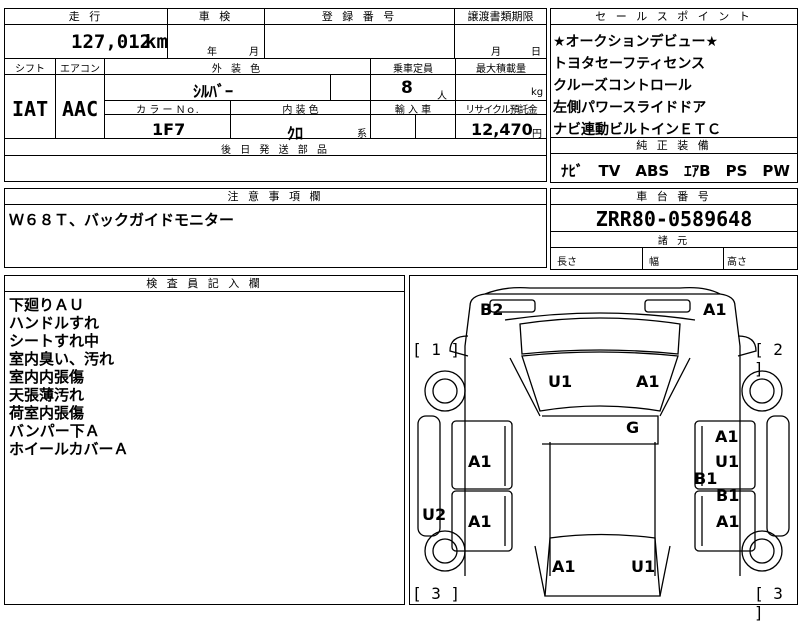 The height and width of the screenshot is (622, 800). Describe the element at coordinates (674, 197) in the screenshot. I see `chassis-header: 車 台 番 号` at that location.